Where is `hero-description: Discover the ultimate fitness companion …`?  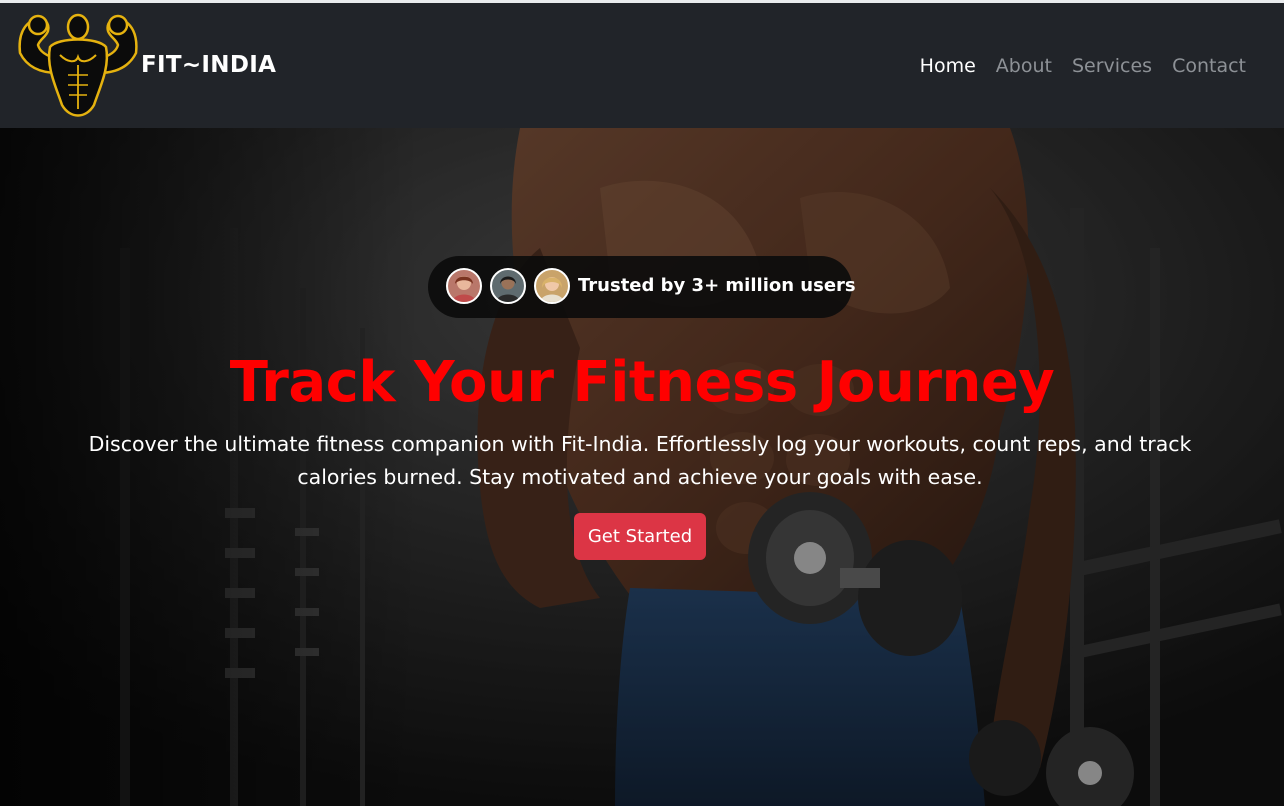 hero-description: Discover the ultimate fitness companion … is located at coordinates (640, 460).